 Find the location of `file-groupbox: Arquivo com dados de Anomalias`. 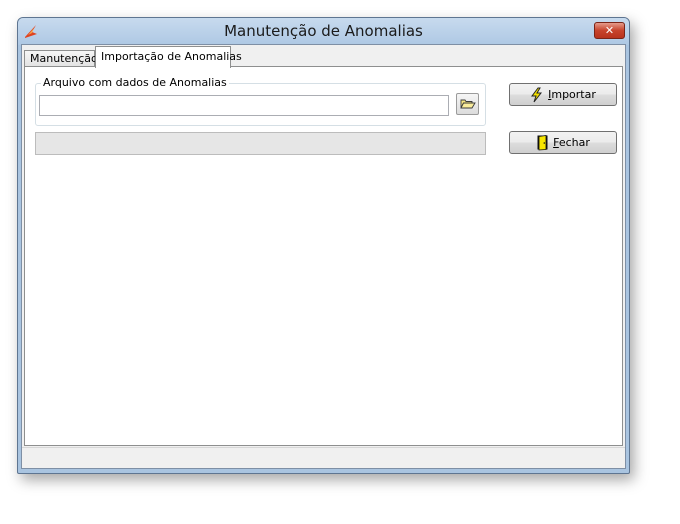

file-groupbox: Arquivo com dados de Anomalias is located at coordinates (260, 101).